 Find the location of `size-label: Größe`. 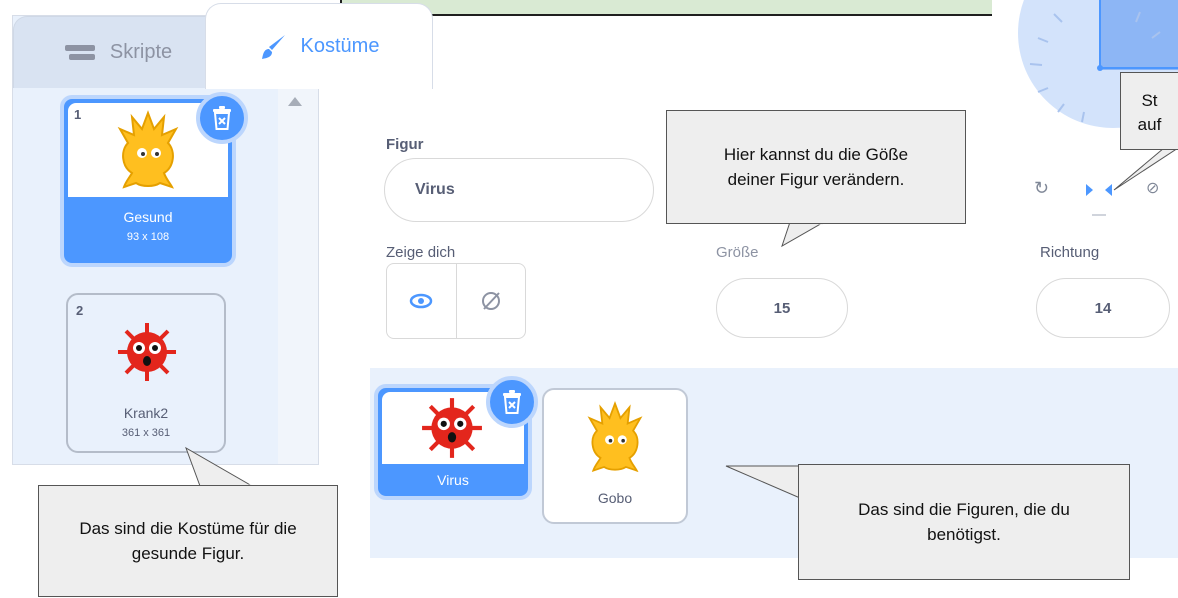

size-label: Größe is located at coordinates (737, 252).